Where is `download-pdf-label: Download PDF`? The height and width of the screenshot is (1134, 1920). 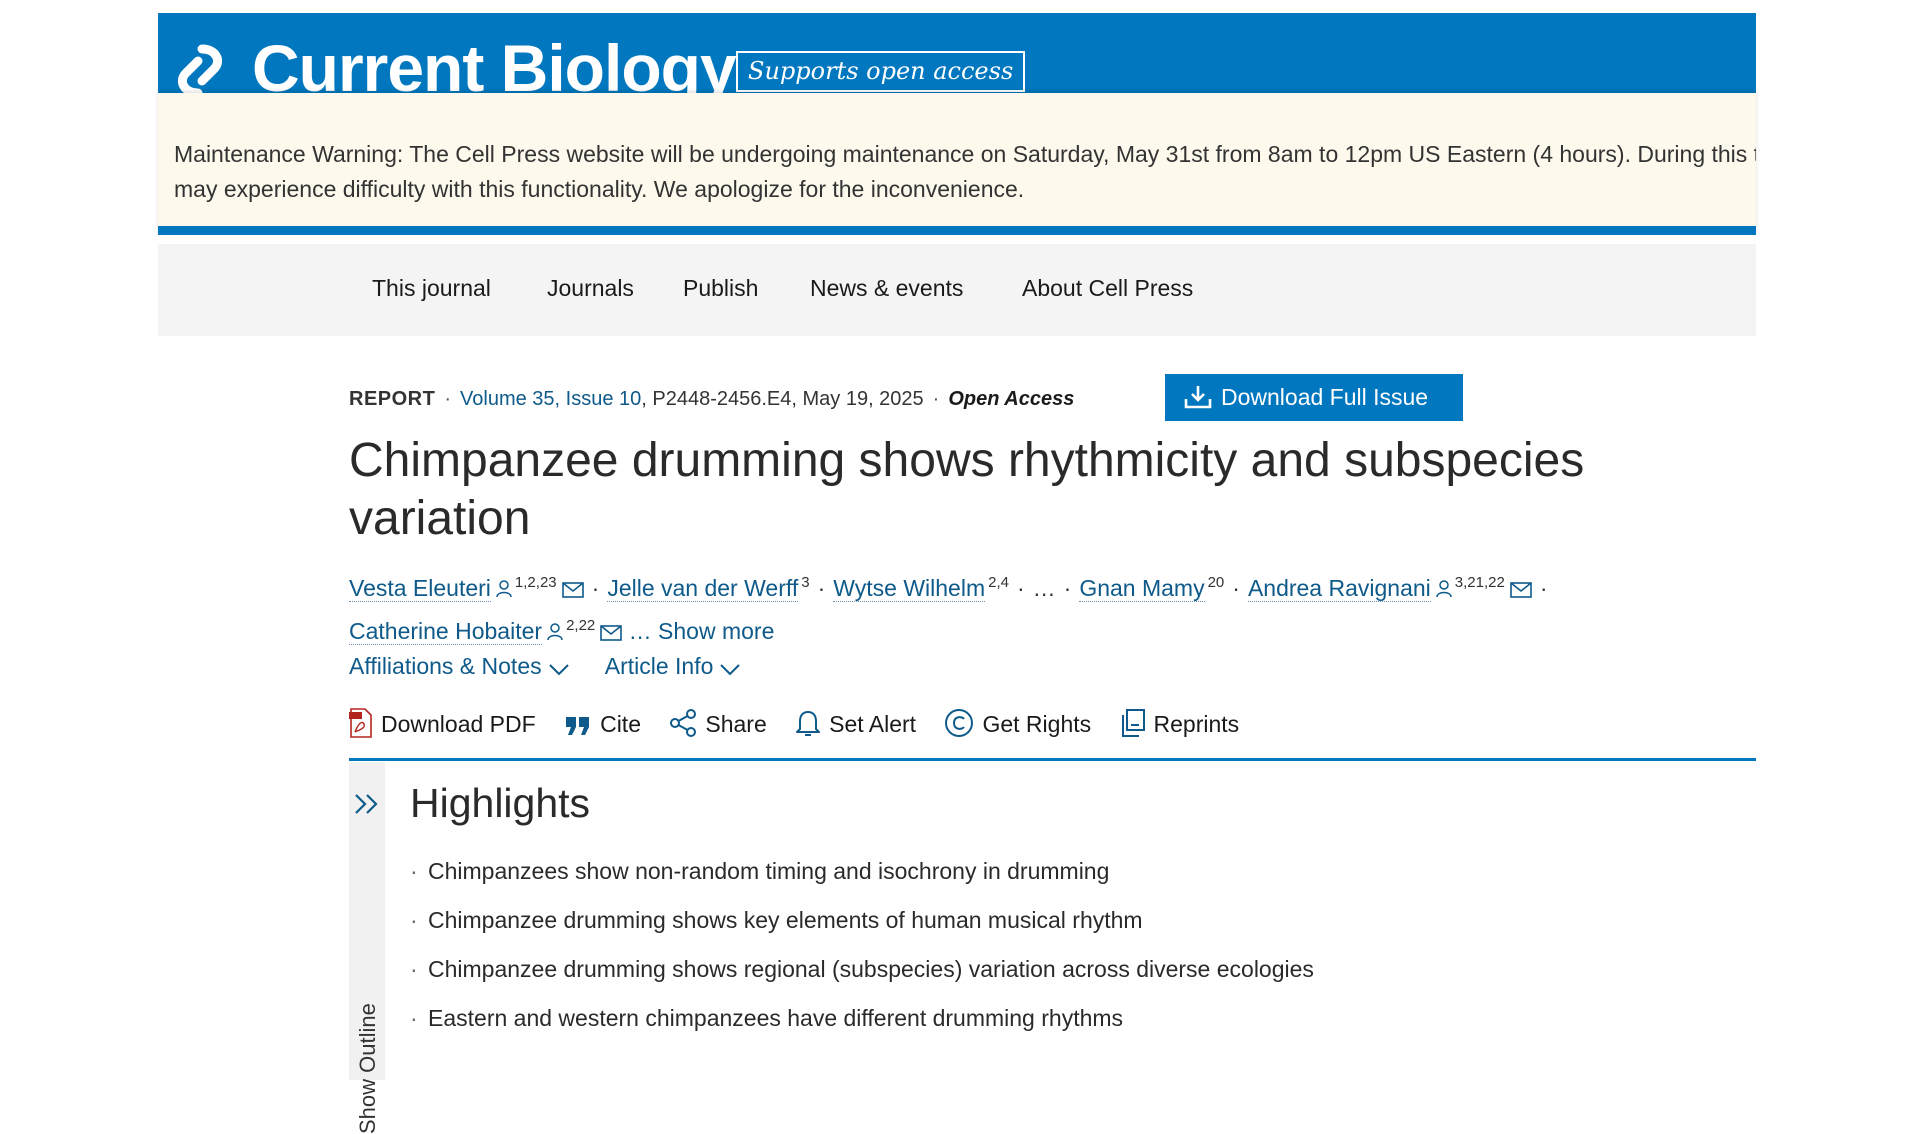 download-pdf-label: Download PDF is located at coordinates (458, 724).